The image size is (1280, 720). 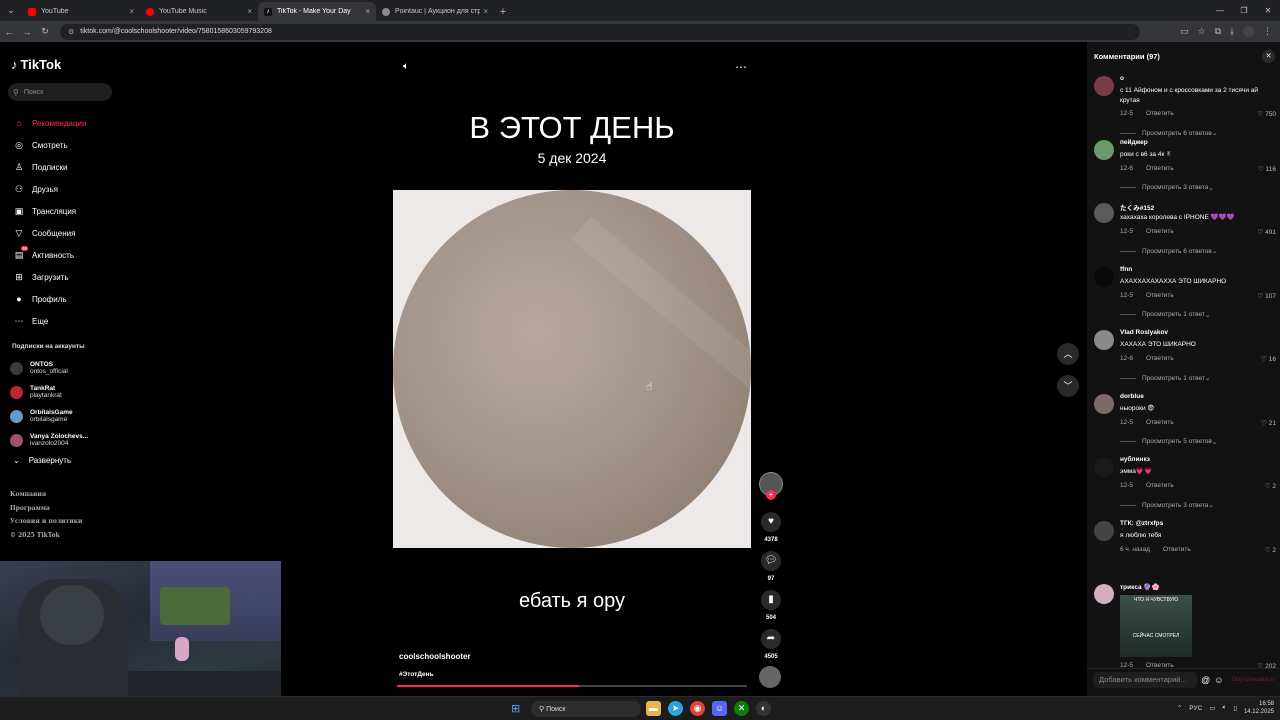 What do you see at coordinates (1132, 396) in the screenshot?
I see `comment-username: dorblue` at bounding box center [1132, 396].